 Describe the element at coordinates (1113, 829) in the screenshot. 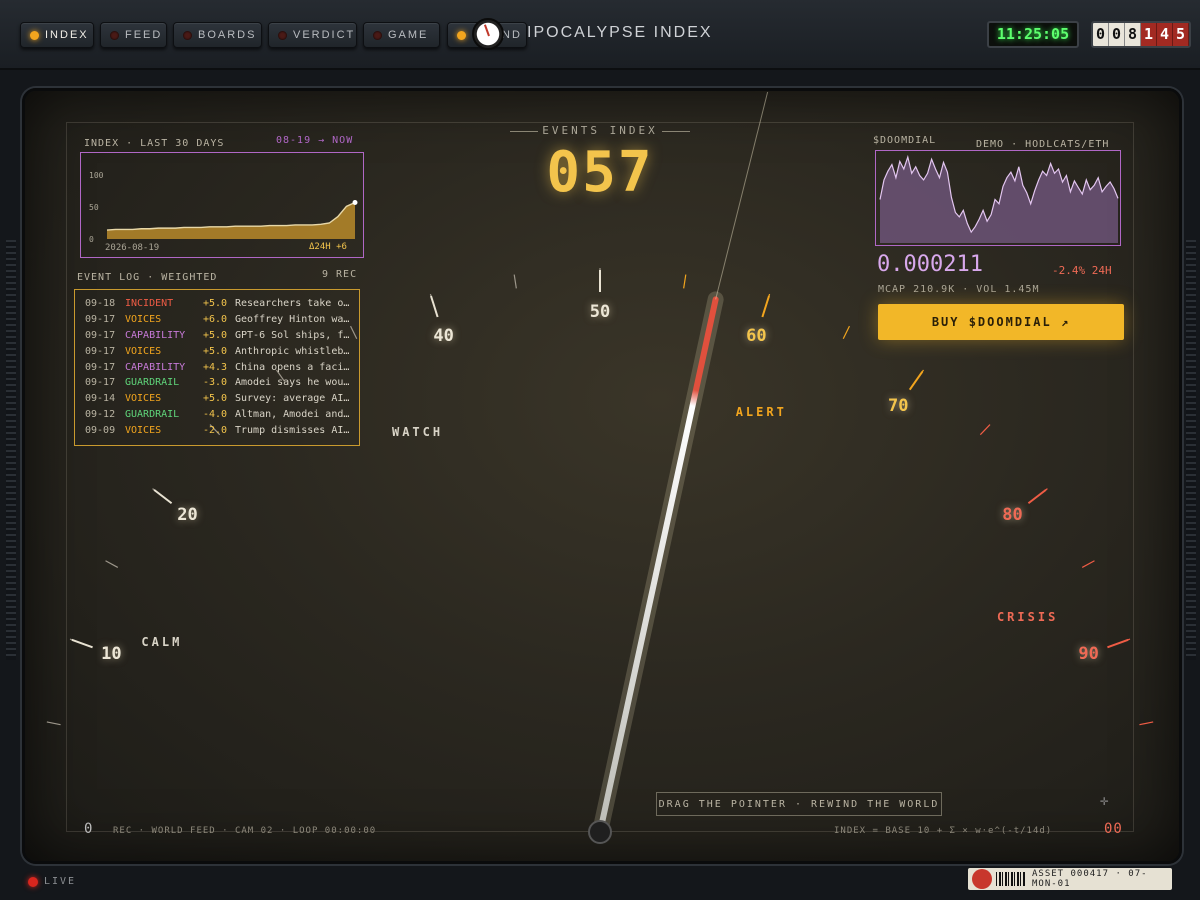

I see `footer-max-label: 00` at that location.